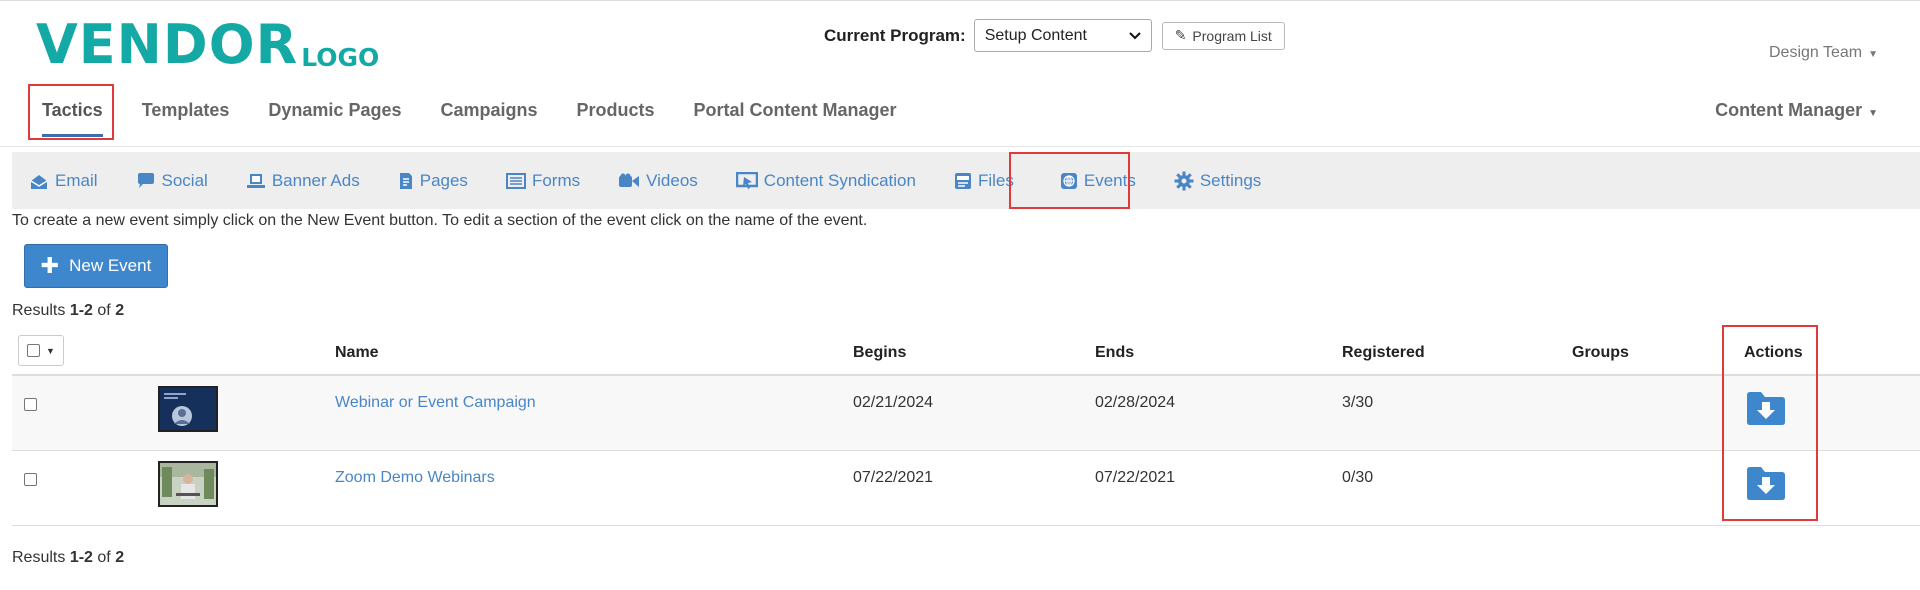  I want to click on nav-tab-portal-content-manager: Portal Content Manager, so click(795, 110).